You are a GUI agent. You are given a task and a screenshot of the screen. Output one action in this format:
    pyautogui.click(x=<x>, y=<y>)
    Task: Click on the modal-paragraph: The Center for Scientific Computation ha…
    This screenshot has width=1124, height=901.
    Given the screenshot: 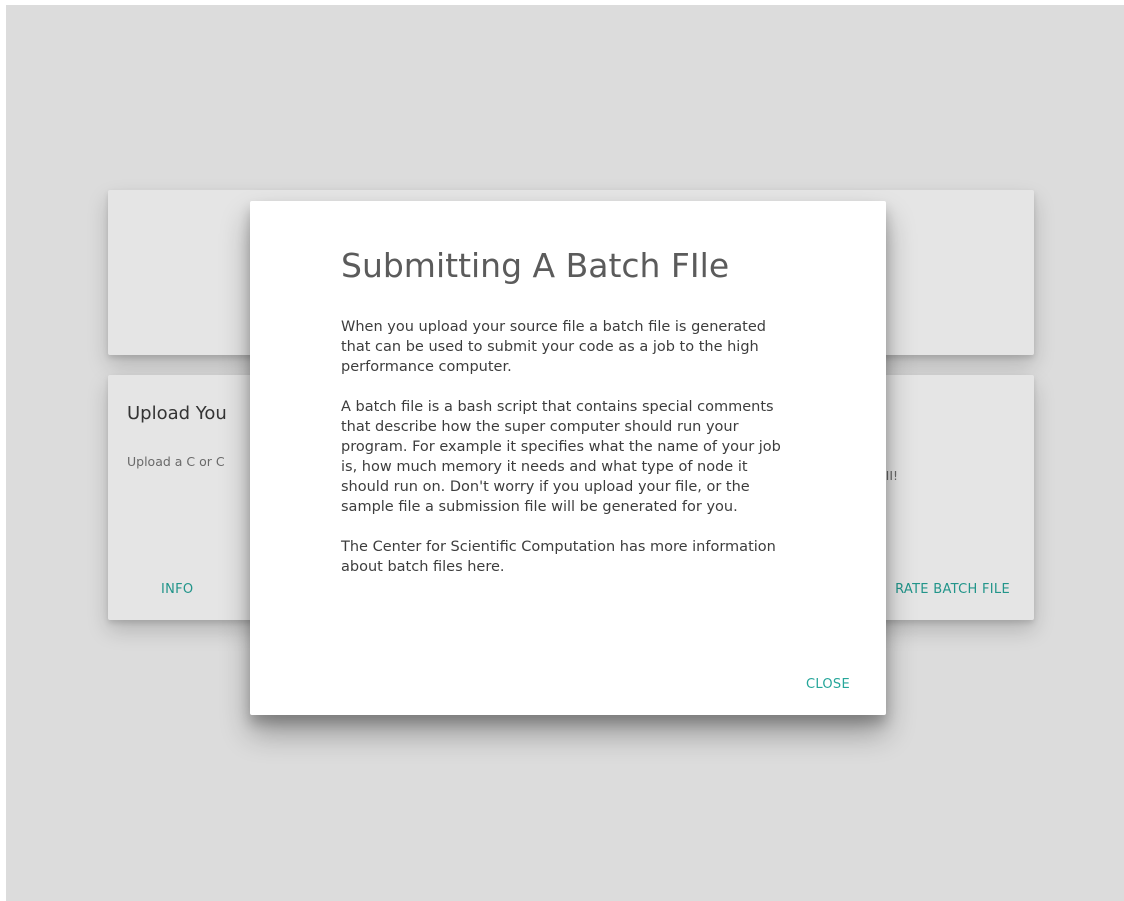 What is the action you would take?
    pyautogui.click(x=558, y=557)
    